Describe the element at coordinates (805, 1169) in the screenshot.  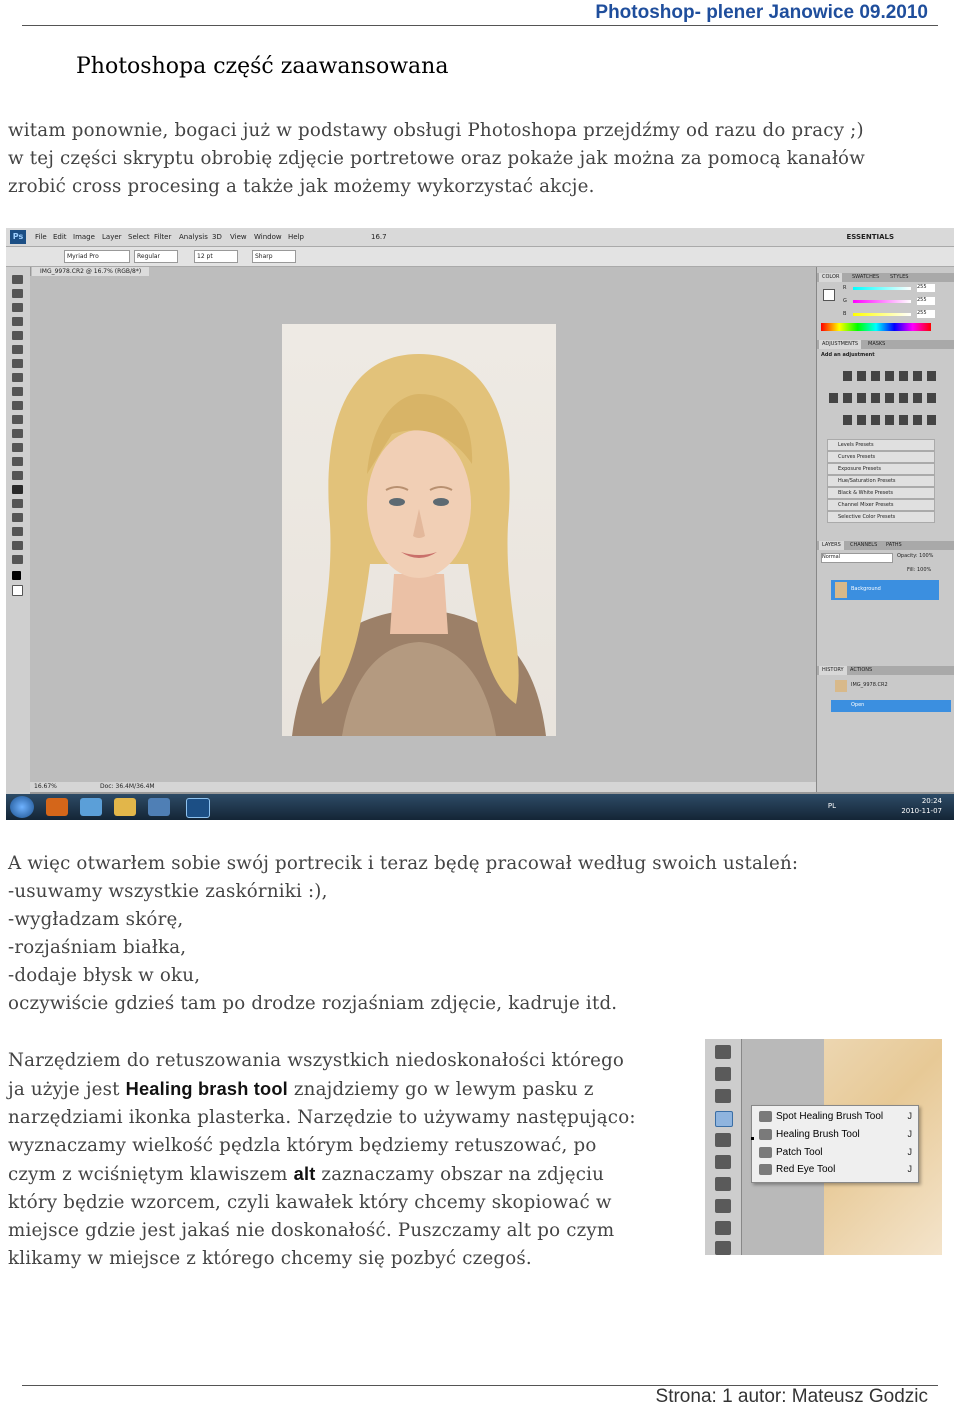
I see `flyout-item-red-eye: Red Eye Tool` at that location.